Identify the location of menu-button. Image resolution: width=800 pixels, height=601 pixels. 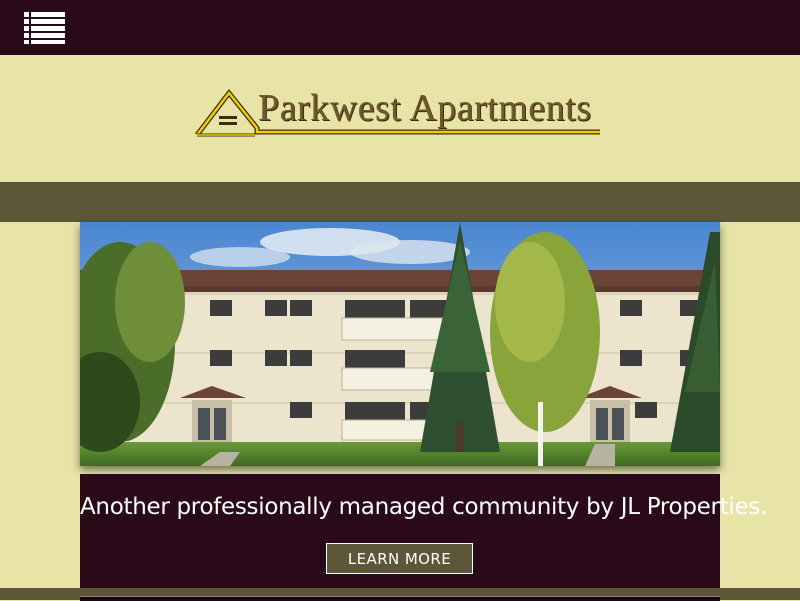
(44, 27).